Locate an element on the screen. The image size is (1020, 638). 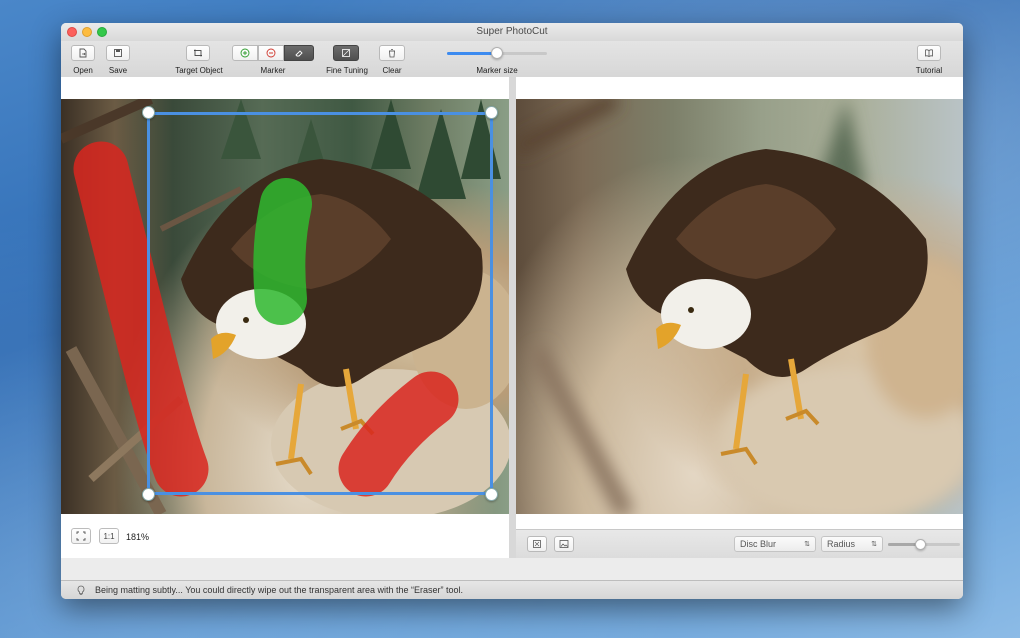
marker-label: Marker is located at coordinates (273, 70).